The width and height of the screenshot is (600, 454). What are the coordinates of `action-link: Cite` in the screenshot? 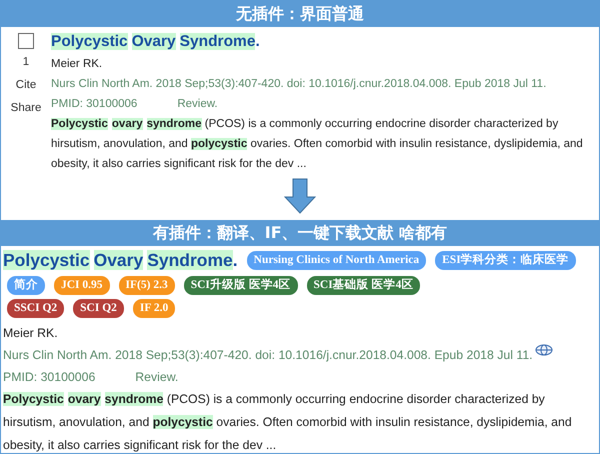 It's located at (26, 85).